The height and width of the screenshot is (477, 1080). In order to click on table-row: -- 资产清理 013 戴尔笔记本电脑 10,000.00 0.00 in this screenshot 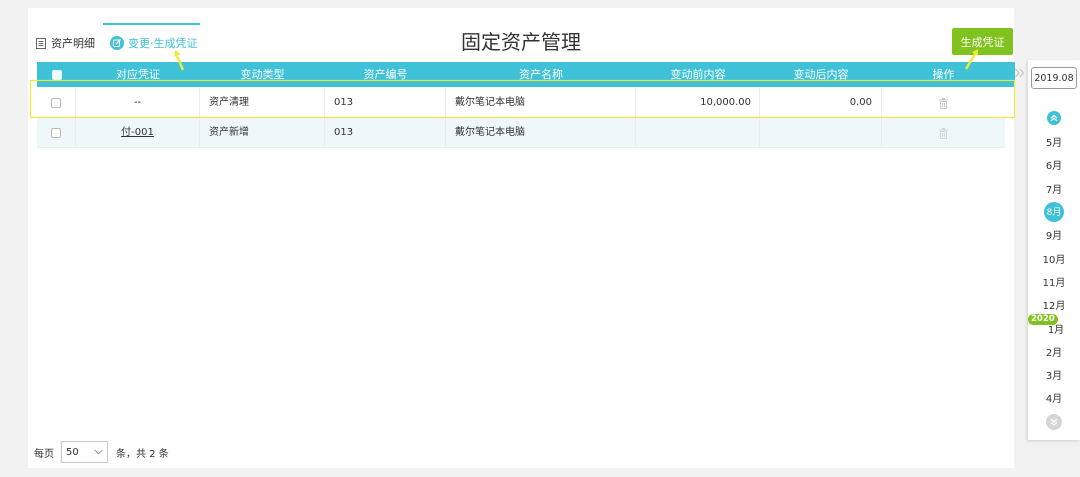, I will do `click(521, 103)`.